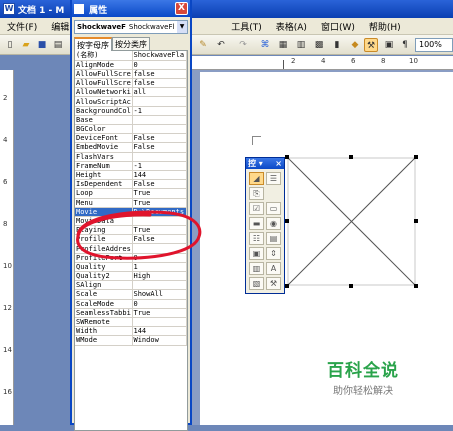 Image resolution: width=453 pixels, height=431 pixels. I want to click on menu-tools: 工具(T), so click(246, 26).